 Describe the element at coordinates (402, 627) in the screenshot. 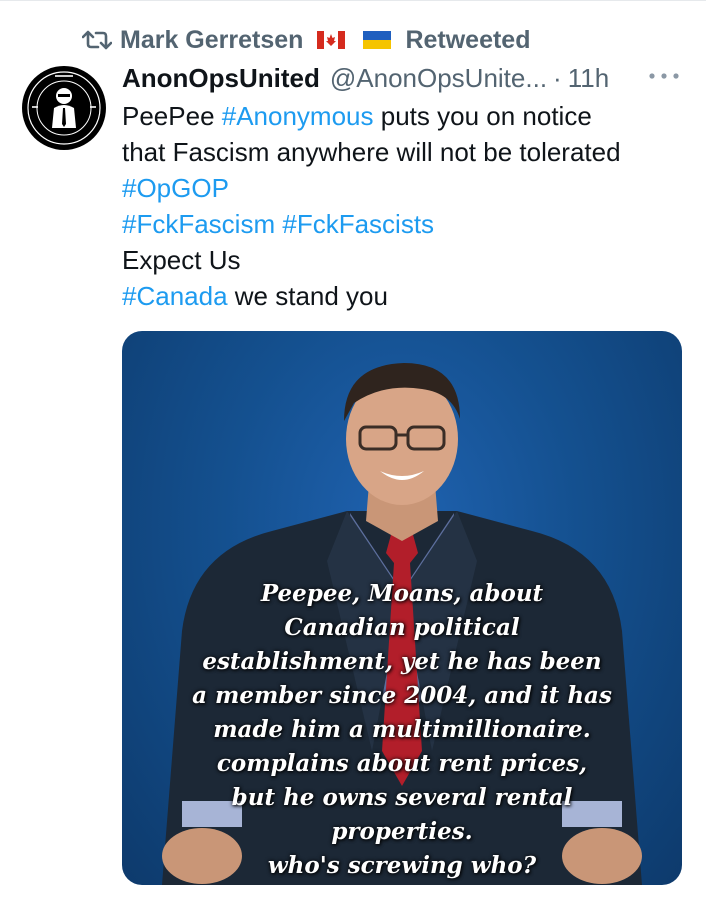

I see `meme-line: Canadian political` at that location.